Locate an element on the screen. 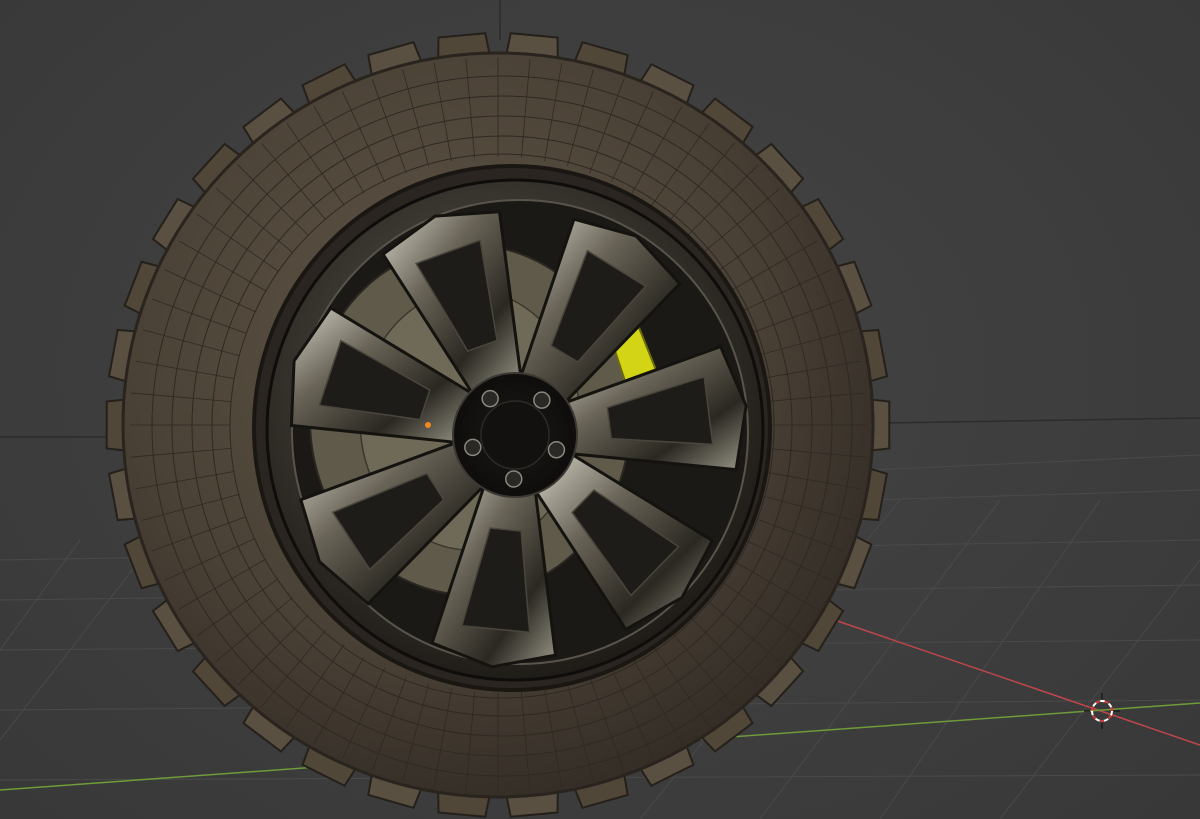 The image size is (1200, 819). hub-cap is located at coordinates (515, 435).